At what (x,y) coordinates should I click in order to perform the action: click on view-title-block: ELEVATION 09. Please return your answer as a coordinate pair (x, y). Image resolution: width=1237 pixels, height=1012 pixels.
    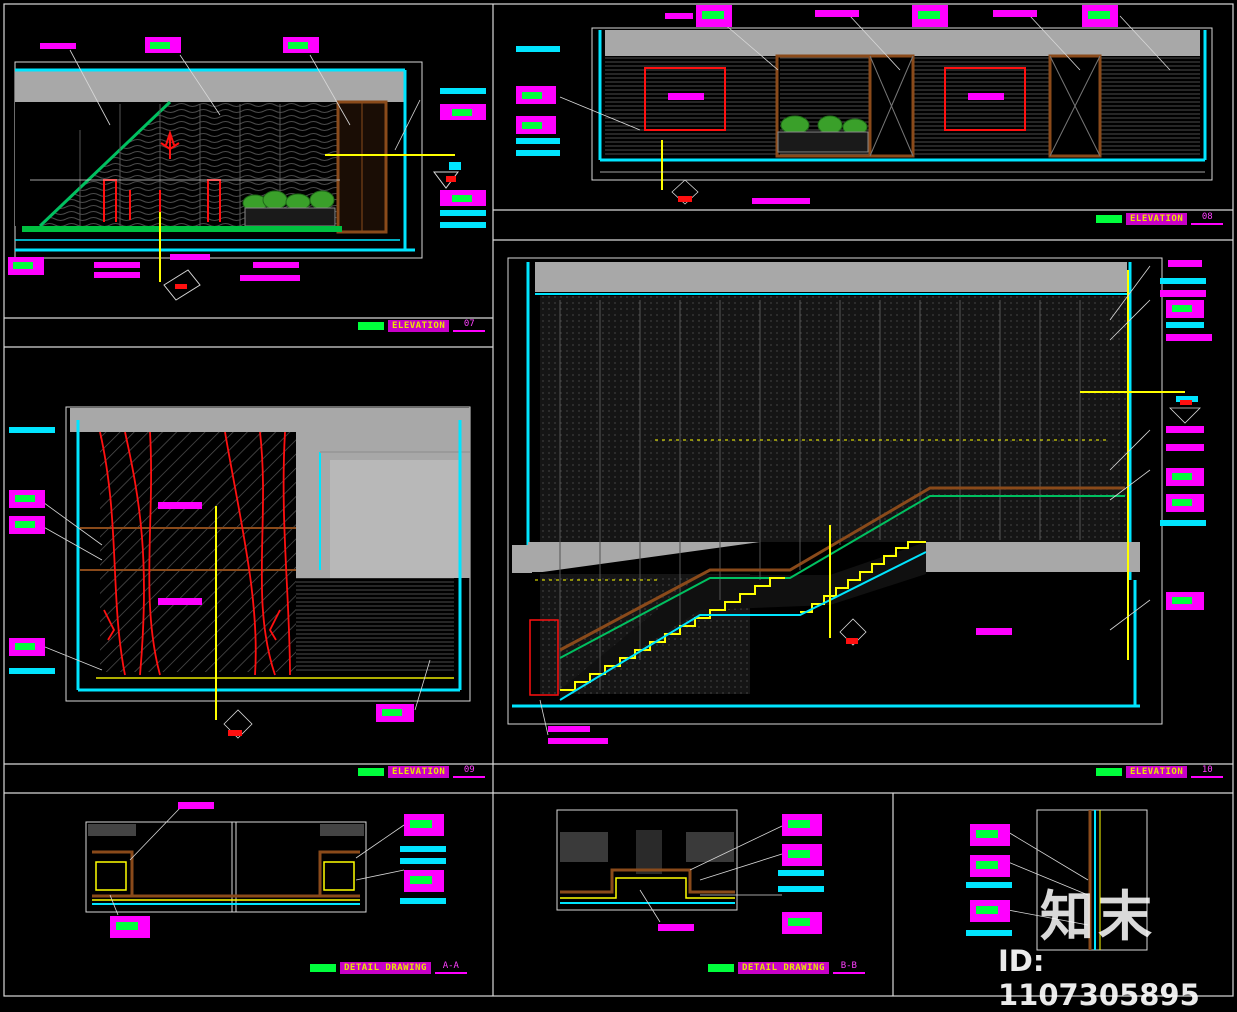
    Looking at the image, I should click on (422, 771).